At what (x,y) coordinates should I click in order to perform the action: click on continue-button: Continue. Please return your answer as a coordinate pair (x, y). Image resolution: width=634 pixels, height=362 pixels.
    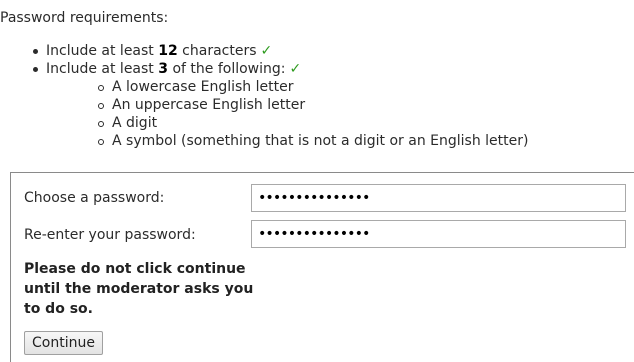
    Looking at the image, I should click on (63, 343).